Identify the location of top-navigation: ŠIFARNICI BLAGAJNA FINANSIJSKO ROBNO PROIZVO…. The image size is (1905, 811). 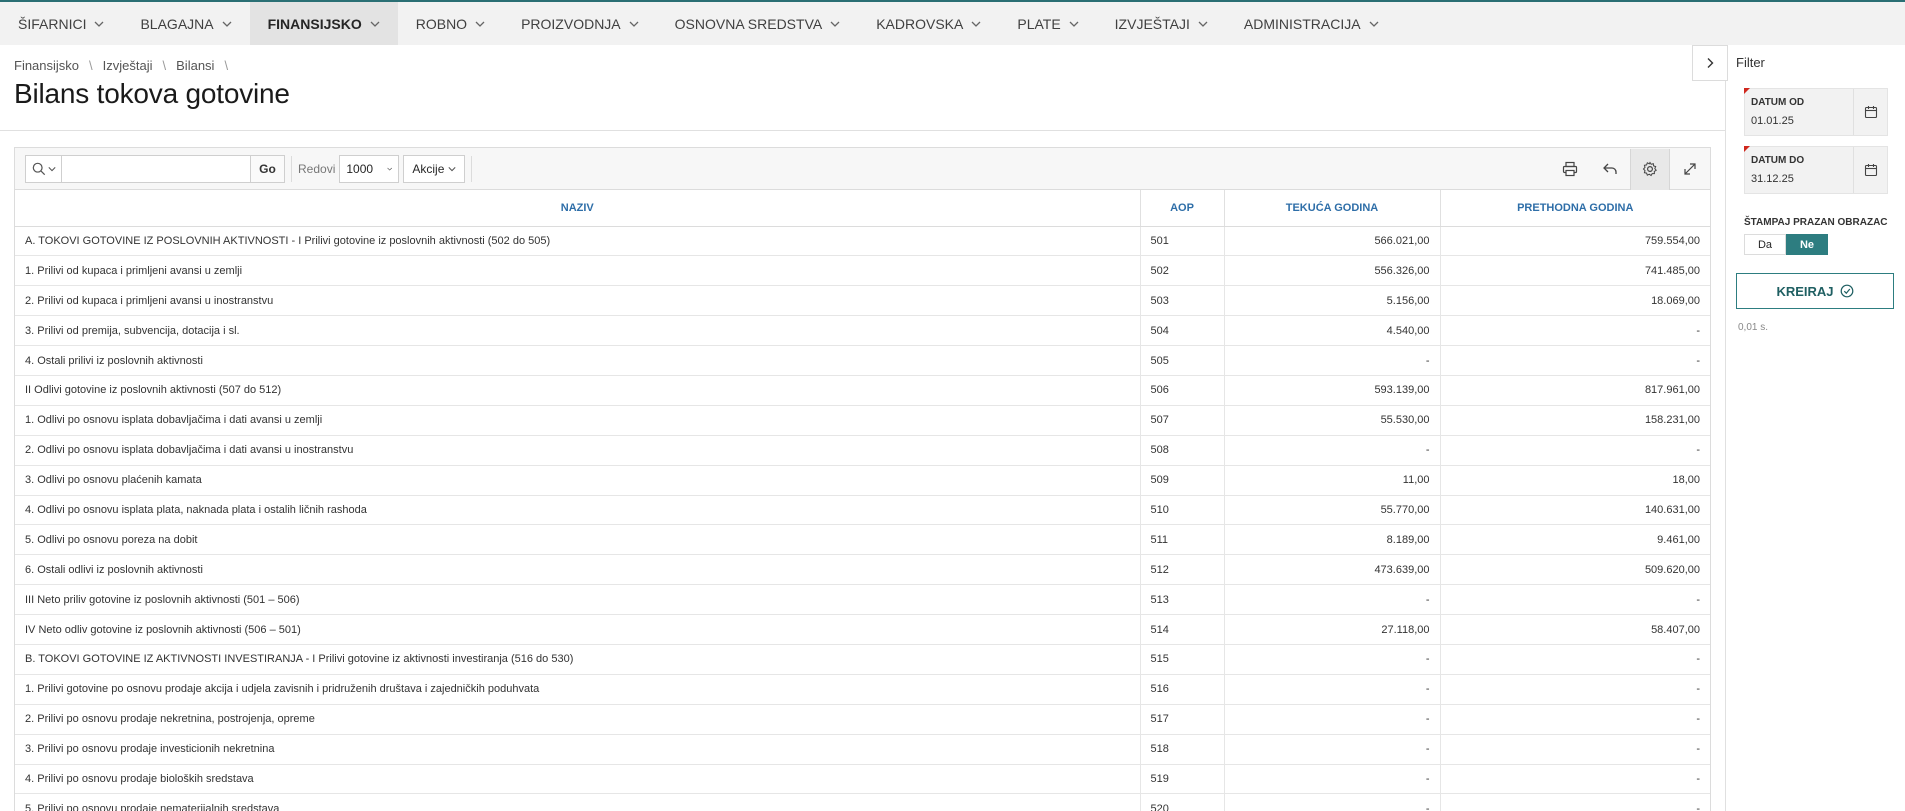
(952, 22).